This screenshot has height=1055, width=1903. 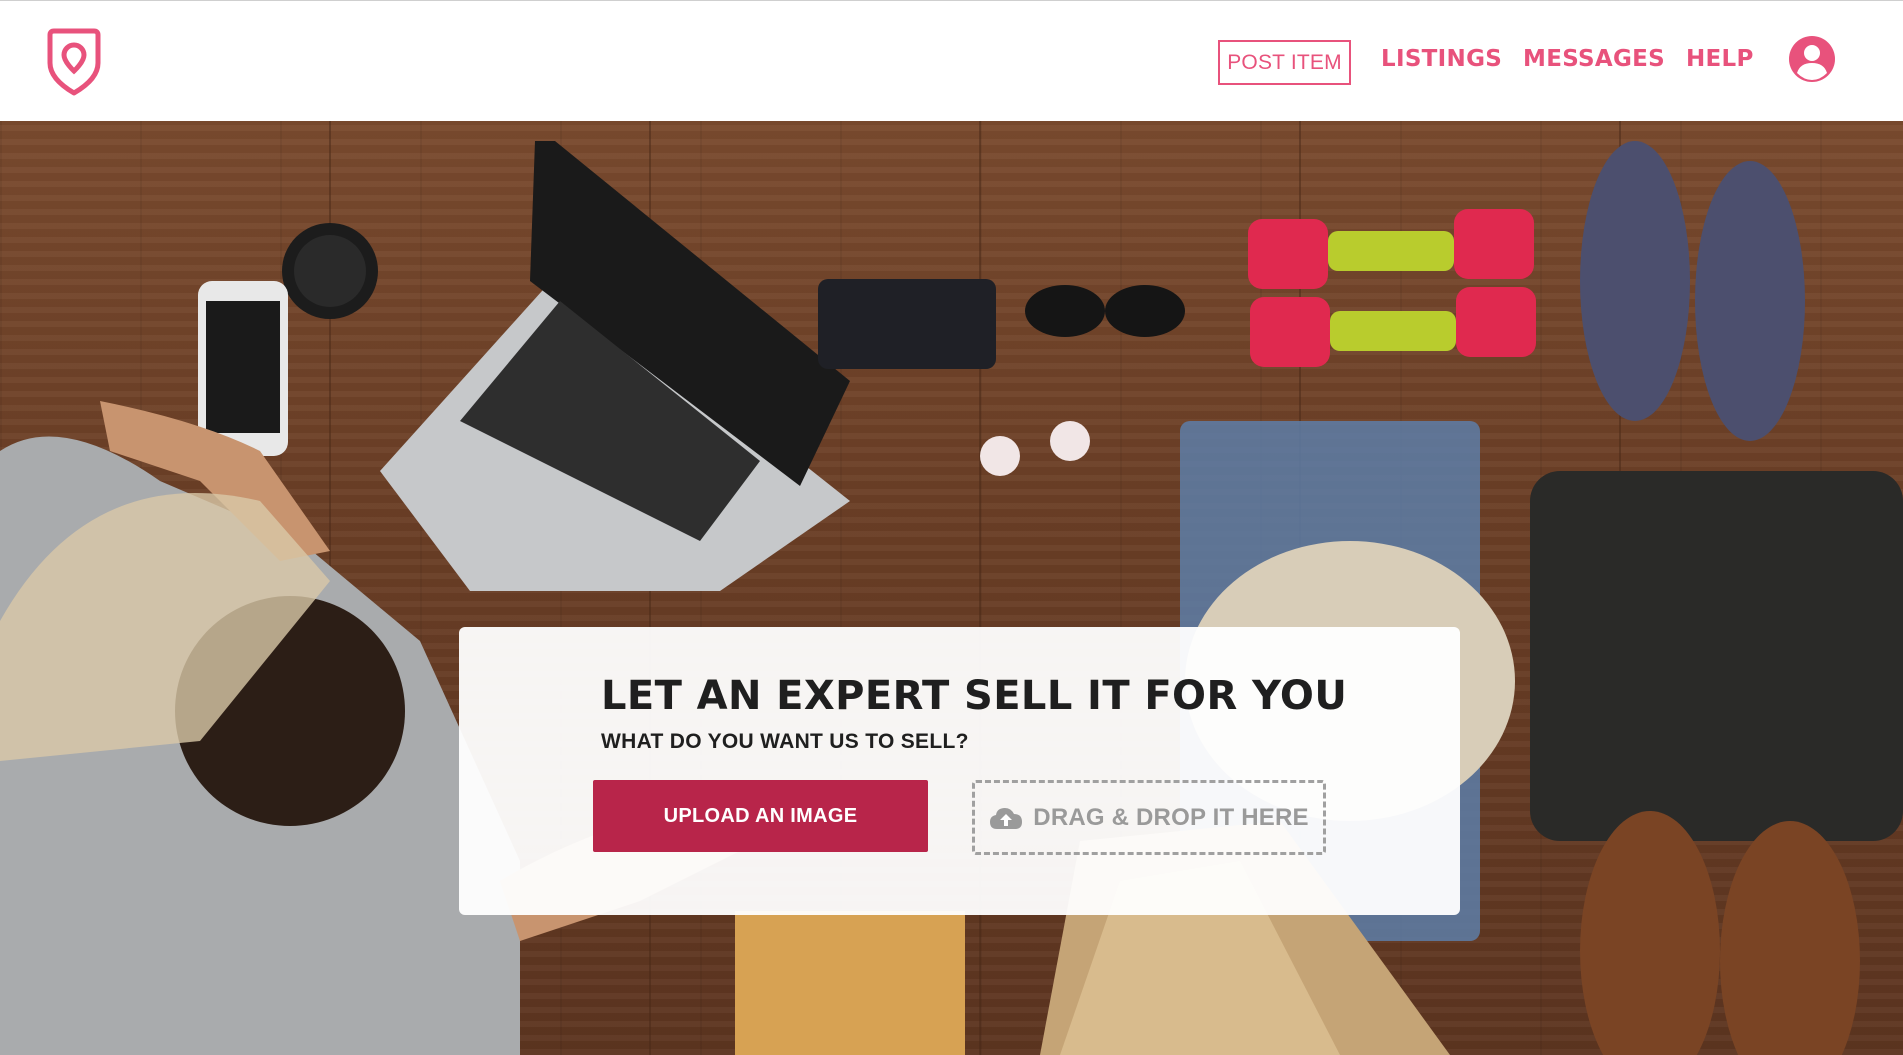 I want to click on drag-drop-zone: DRAG & DROP IT HERE, so click(x=1149, y=817).